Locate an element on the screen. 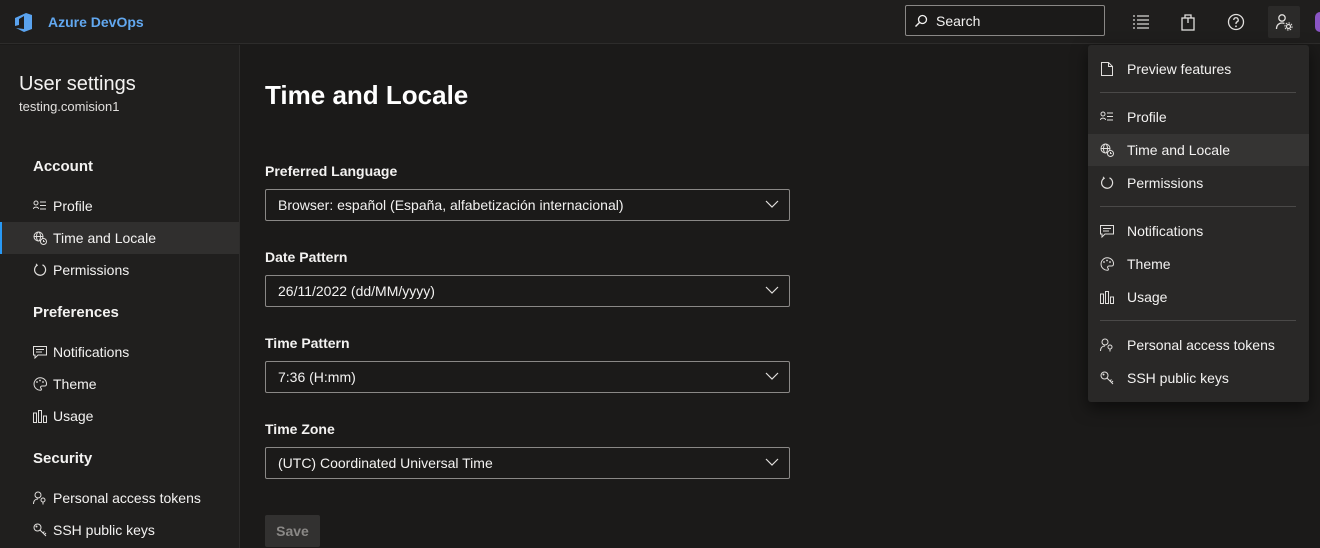 The width and height of the screenshot is (1320, 548). page-title: Time and Locale is located at coordinates (367, 95).